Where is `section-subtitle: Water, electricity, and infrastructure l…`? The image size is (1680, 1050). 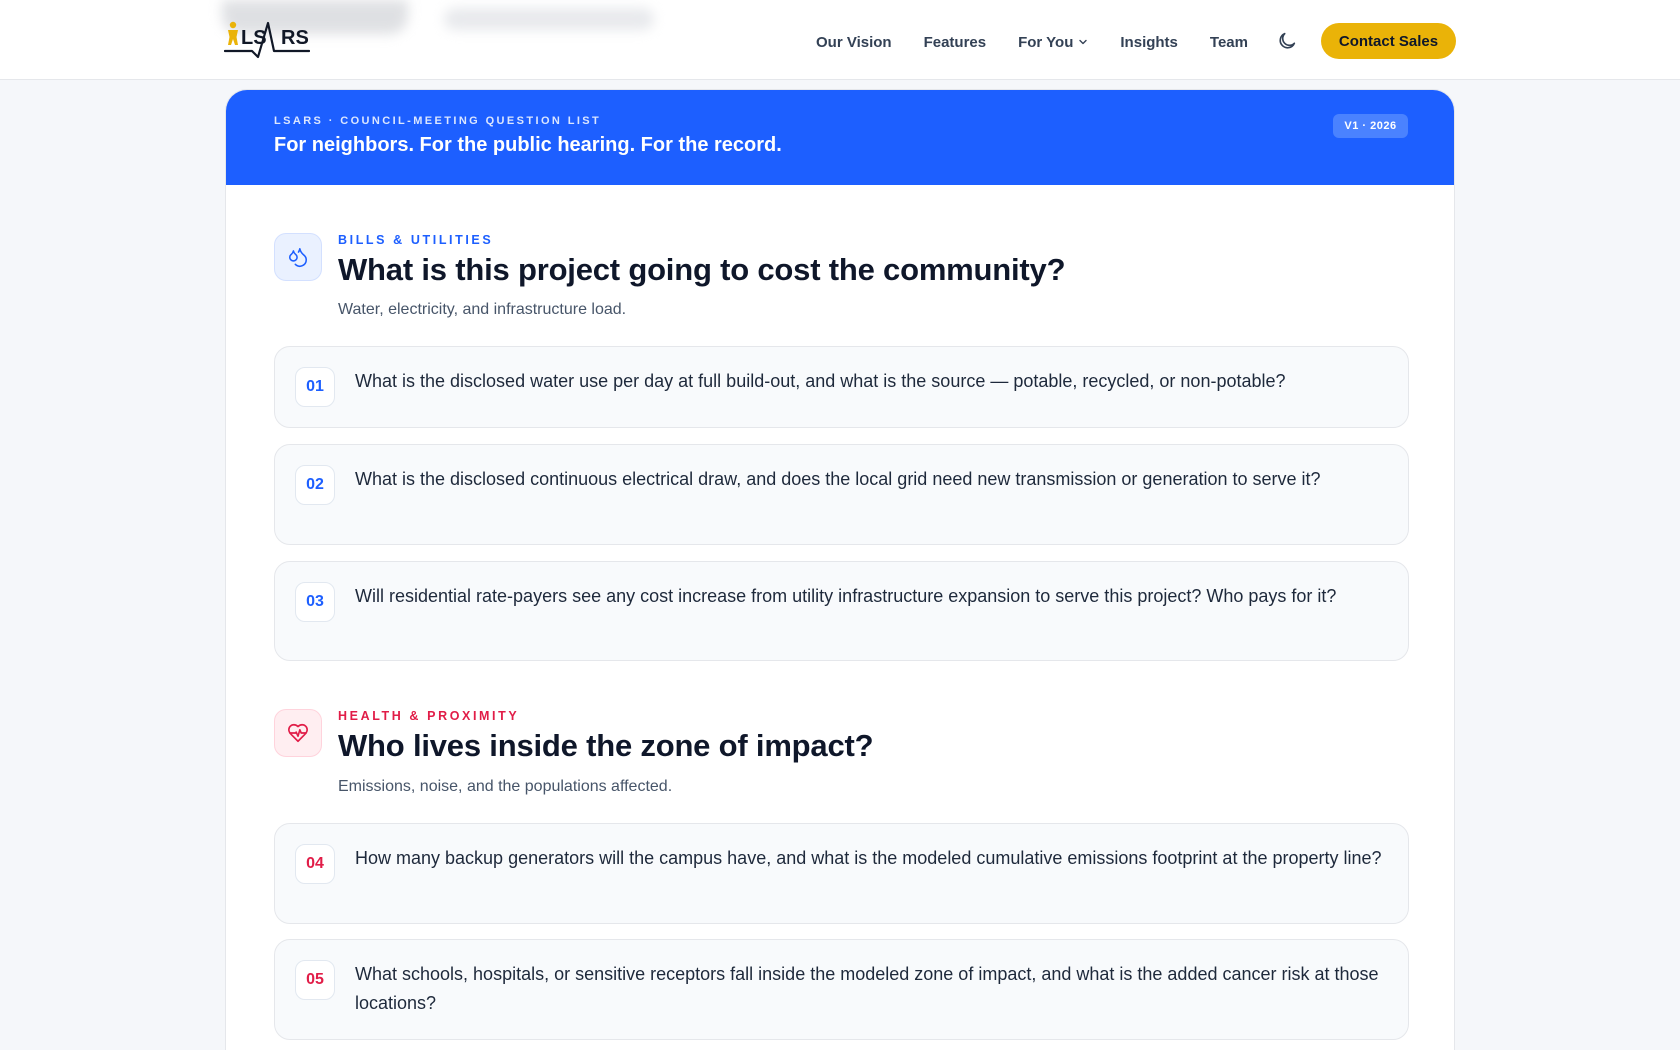
section-subtitle: Water, electricity, and infrastructure l… is located at coordinates (482, 309).